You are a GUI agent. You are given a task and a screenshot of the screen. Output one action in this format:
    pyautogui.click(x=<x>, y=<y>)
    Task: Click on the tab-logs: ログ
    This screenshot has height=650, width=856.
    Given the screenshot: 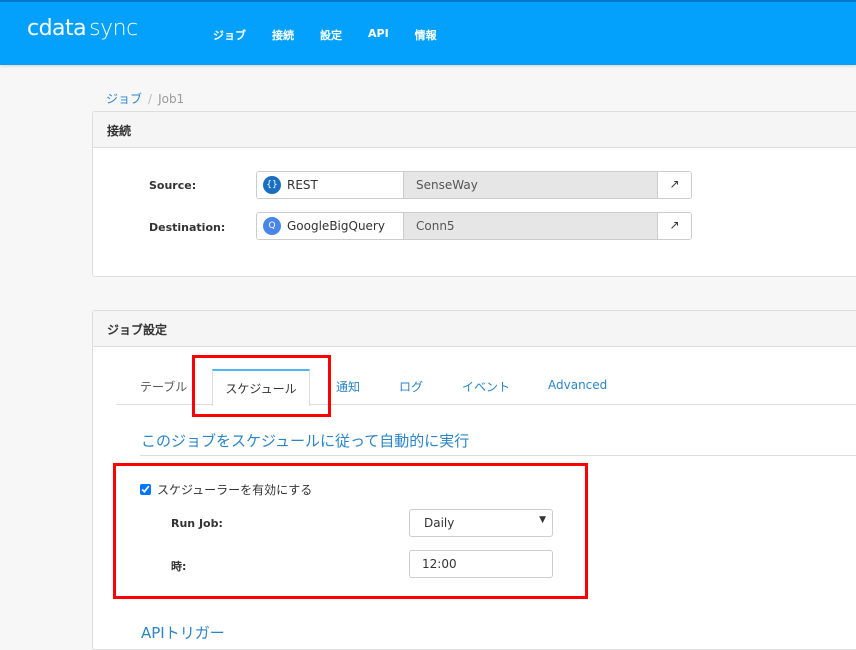 What is the action you would take?
    pyautogui.click(x=411, y=386)
    